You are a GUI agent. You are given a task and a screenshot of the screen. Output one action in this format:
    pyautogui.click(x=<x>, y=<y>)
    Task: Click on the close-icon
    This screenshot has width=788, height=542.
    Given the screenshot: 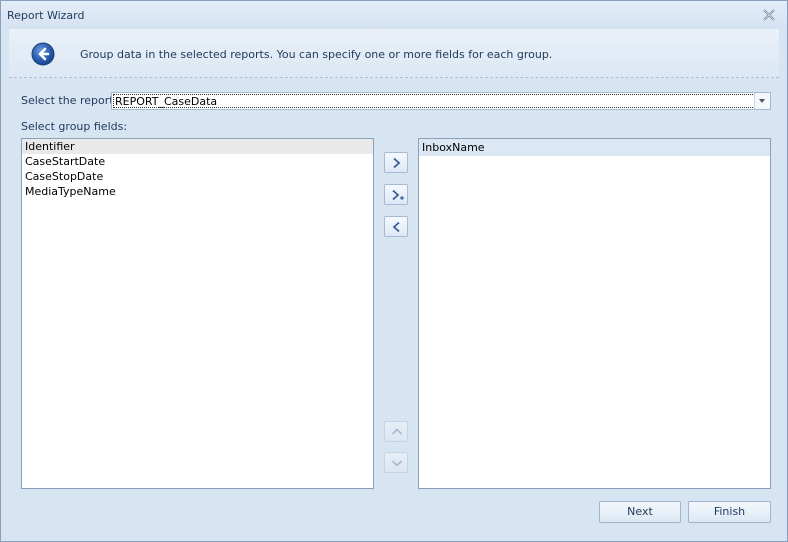 What is the action you would take?
    pyautogui.click(x=769, y=15)
    